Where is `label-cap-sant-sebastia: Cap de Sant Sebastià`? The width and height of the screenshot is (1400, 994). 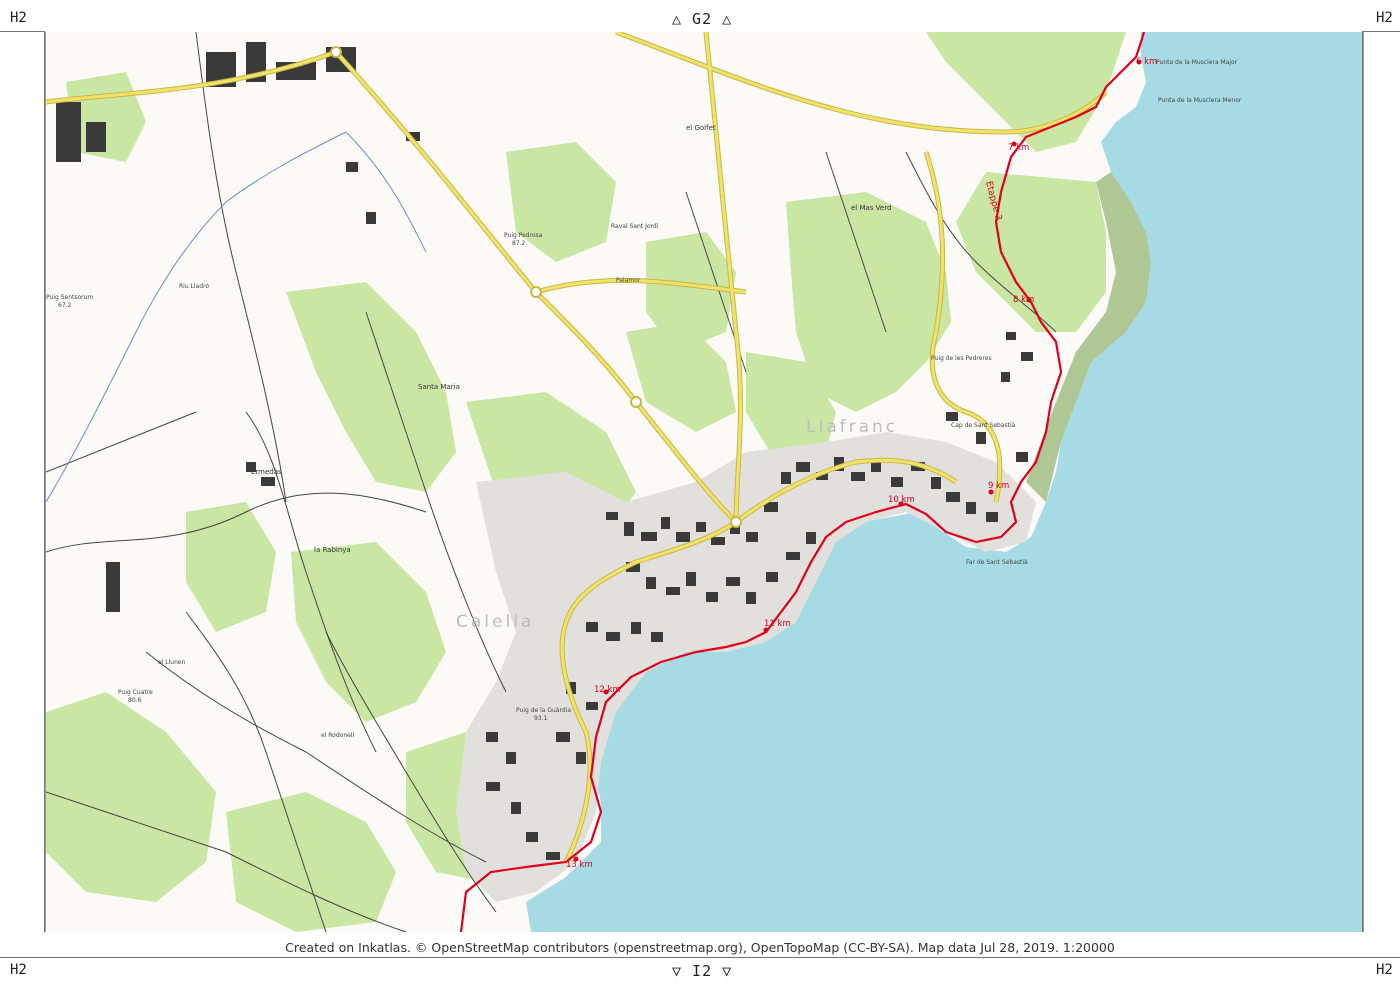 label-cap-sant-sebastia: Cap de Sant Sebastià is located at coordinates (983, 425).